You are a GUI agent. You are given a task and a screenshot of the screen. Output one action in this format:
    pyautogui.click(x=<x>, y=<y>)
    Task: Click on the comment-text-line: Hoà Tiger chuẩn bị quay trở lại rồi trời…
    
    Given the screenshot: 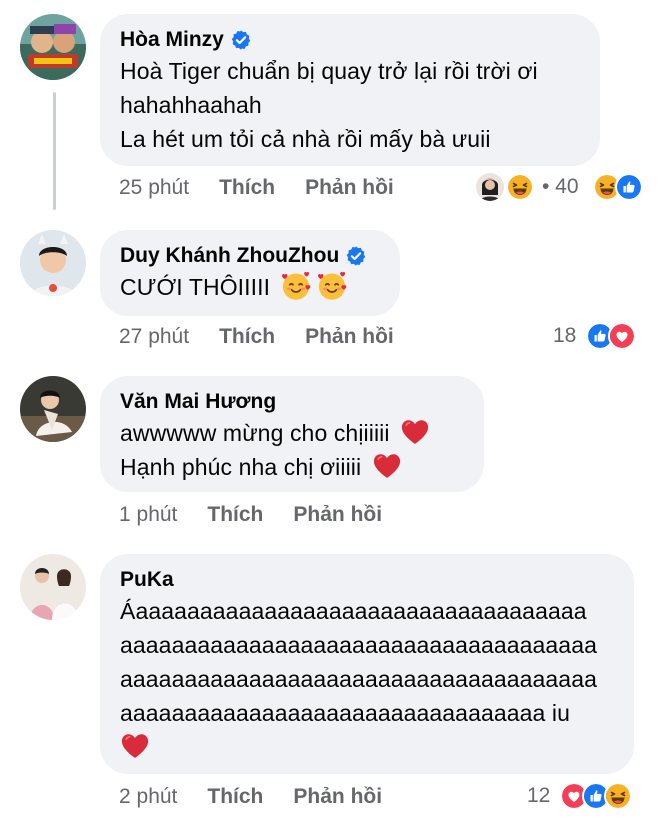 What is the action you would take?
    pyautogui.click(x=329, y=71)
    